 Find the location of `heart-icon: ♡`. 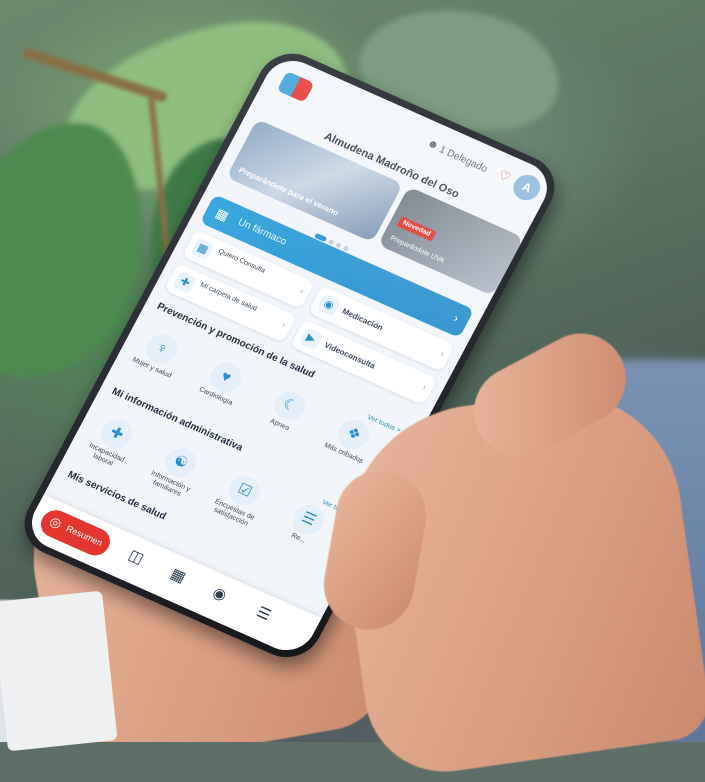

heart-icon: ♡ is located at coordinates (504, 176).